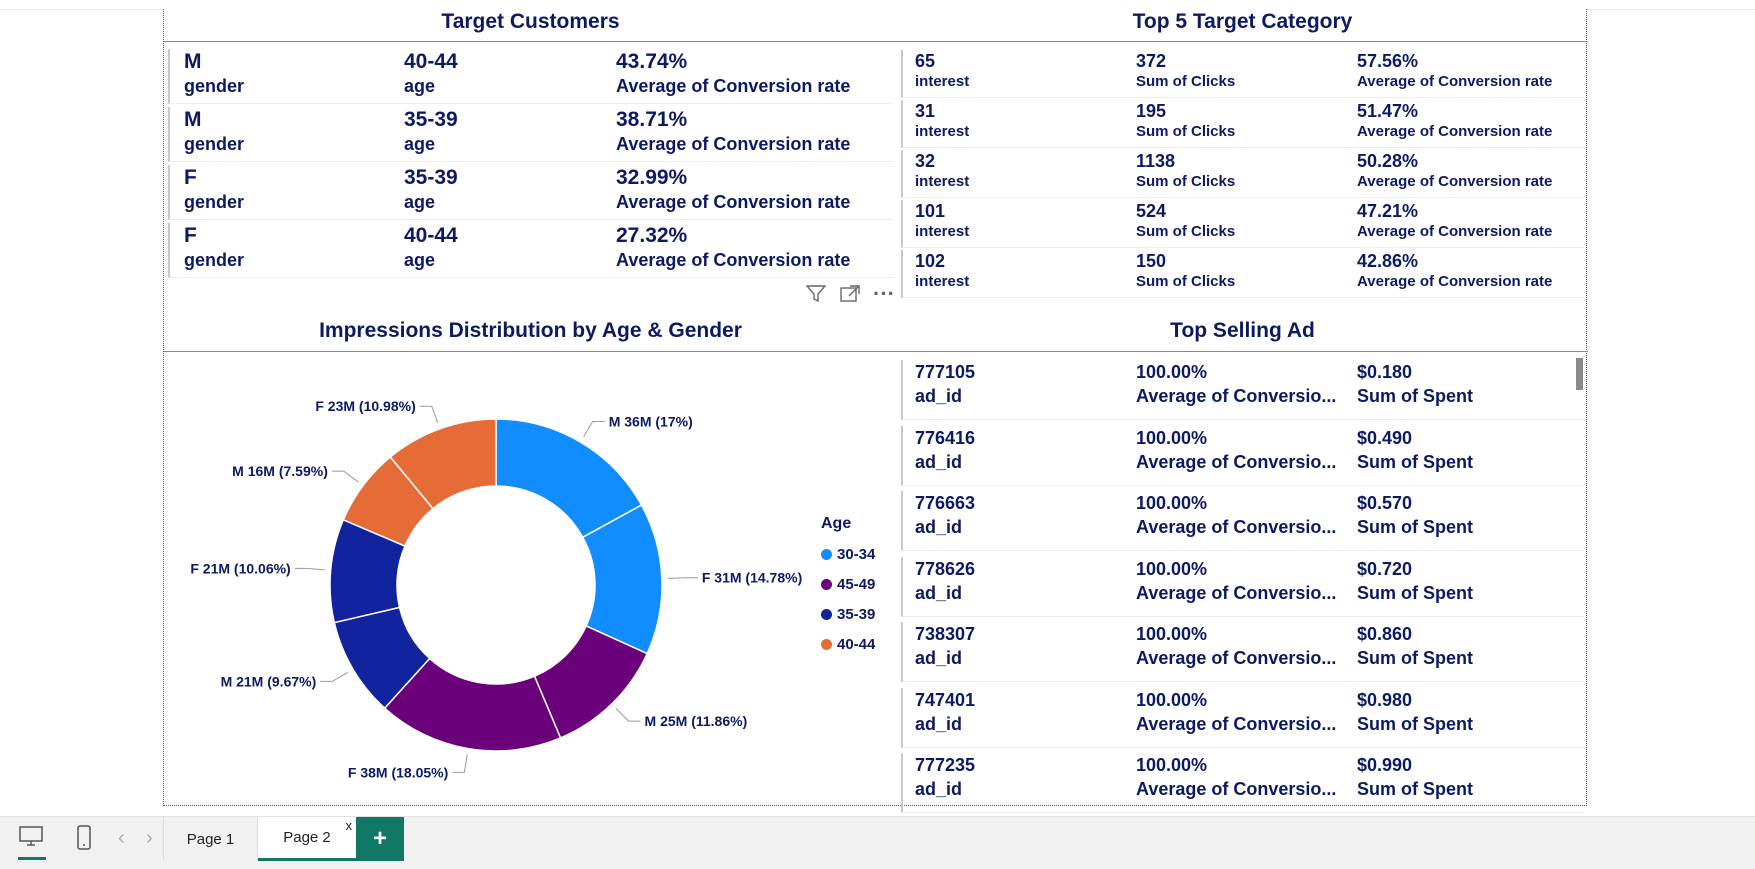 This screenshot has height=869, width=1755. Describe the element at coordinates (945, 634) in the screenshot. I see `card-value: 738307` at that location.